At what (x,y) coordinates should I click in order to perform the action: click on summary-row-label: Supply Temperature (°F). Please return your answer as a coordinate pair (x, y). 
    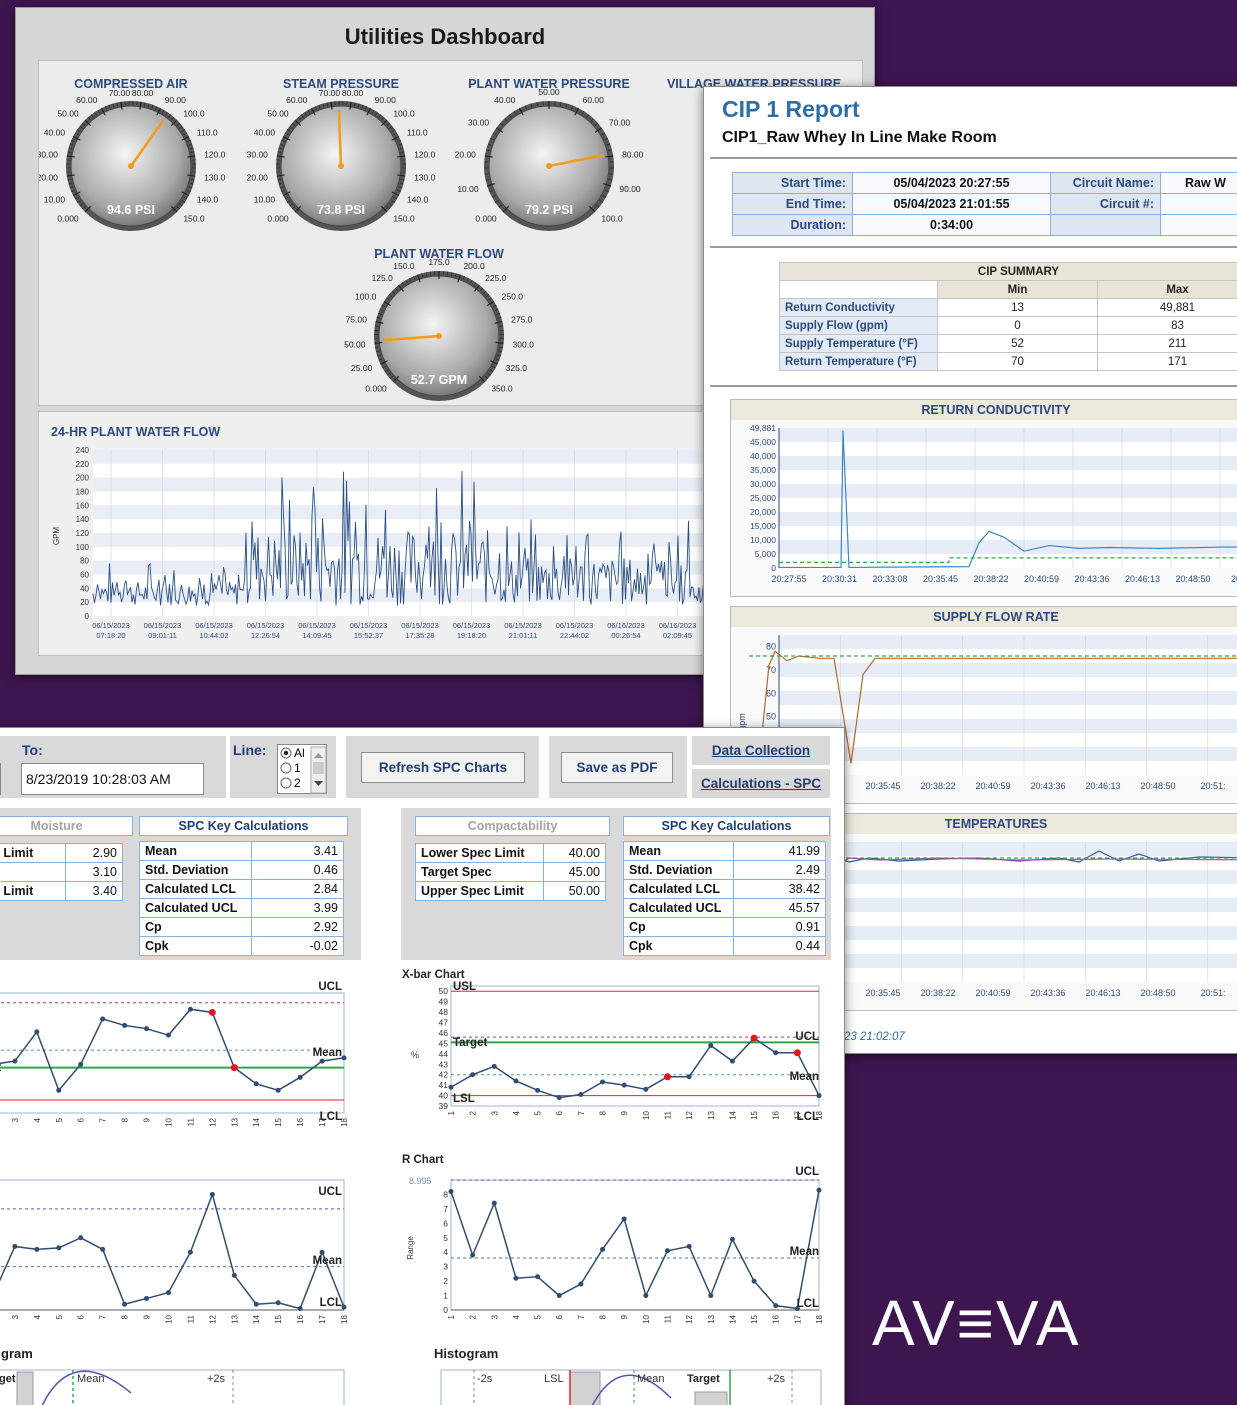
    Looking at the image, I should click on (858, 343).